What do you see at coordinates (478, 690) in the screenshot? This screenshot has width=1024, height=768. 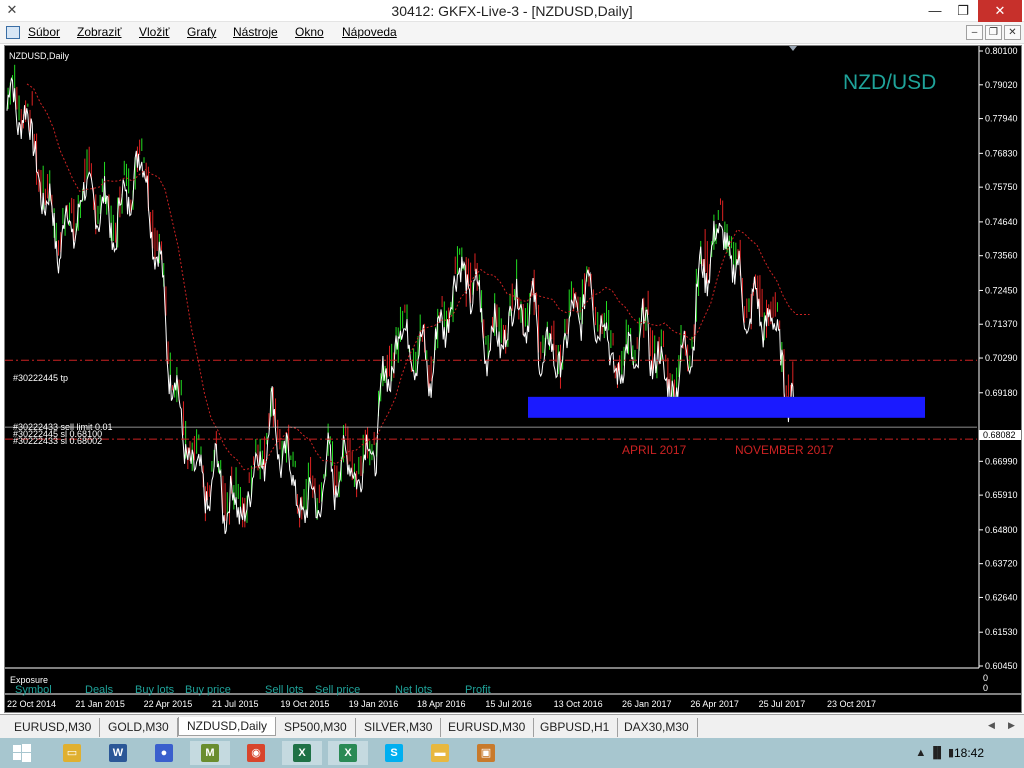 I see `exposure-column-header: Profit` at bounding box center [478, 690].